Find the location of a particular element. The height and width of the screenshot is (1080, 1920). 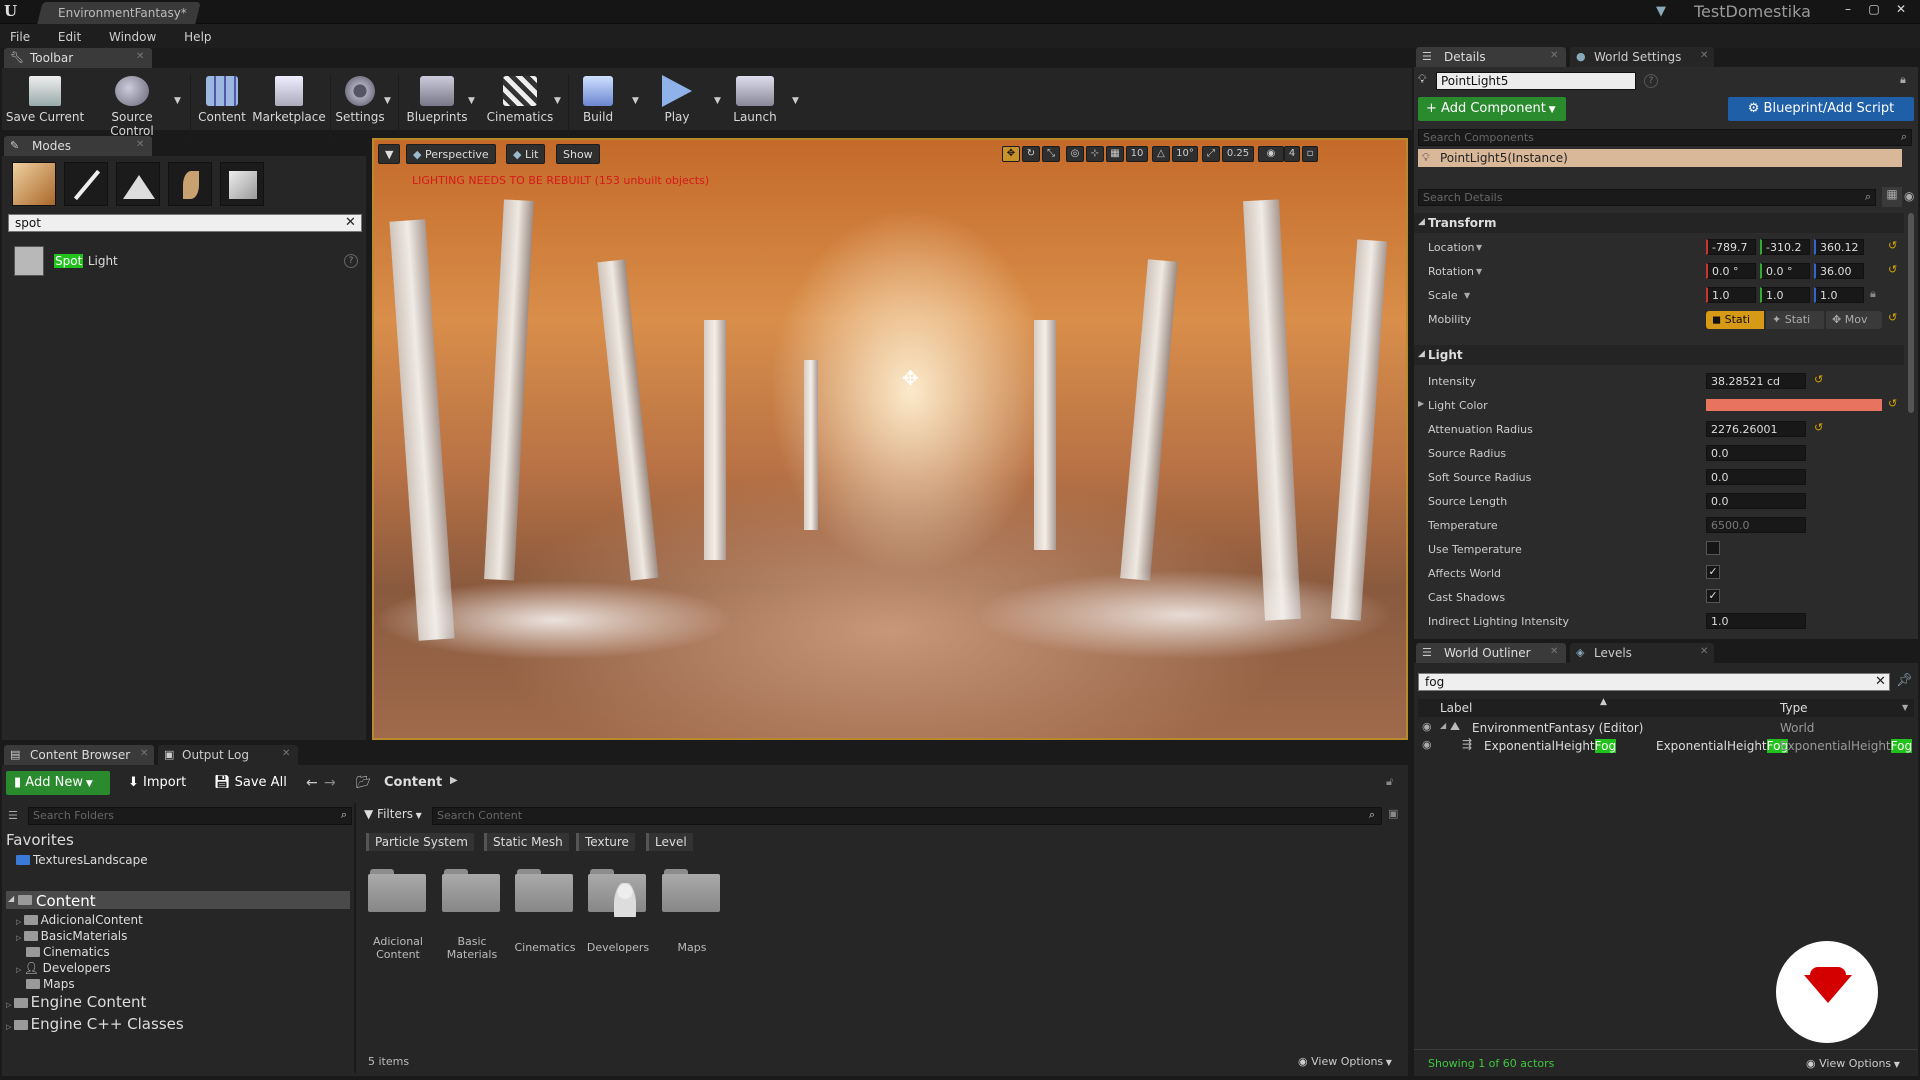

attenuation-radius-field: 2276.26001 is located at coordinates (1756, 429).